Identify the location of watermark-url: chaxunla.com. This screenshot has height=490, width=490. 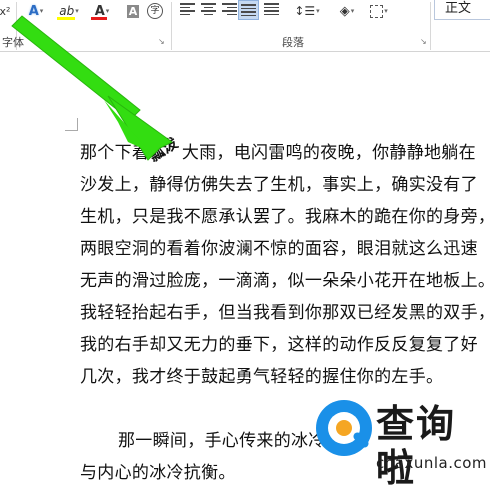
(431, 463).